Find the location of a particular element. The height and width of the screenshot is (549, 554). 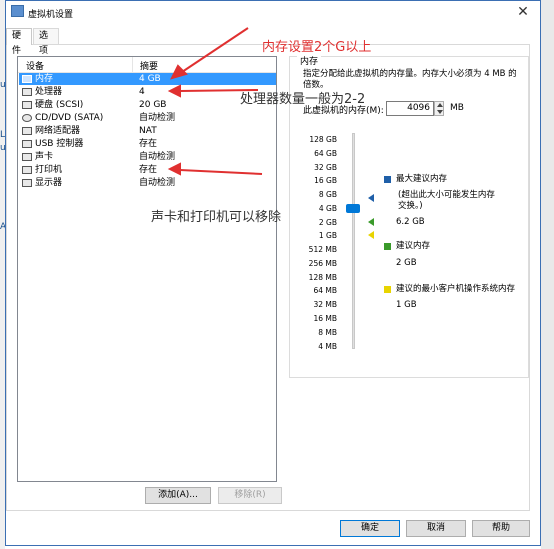

device-row-memory: 内存 4 GB is located at coordinates (147, 79).